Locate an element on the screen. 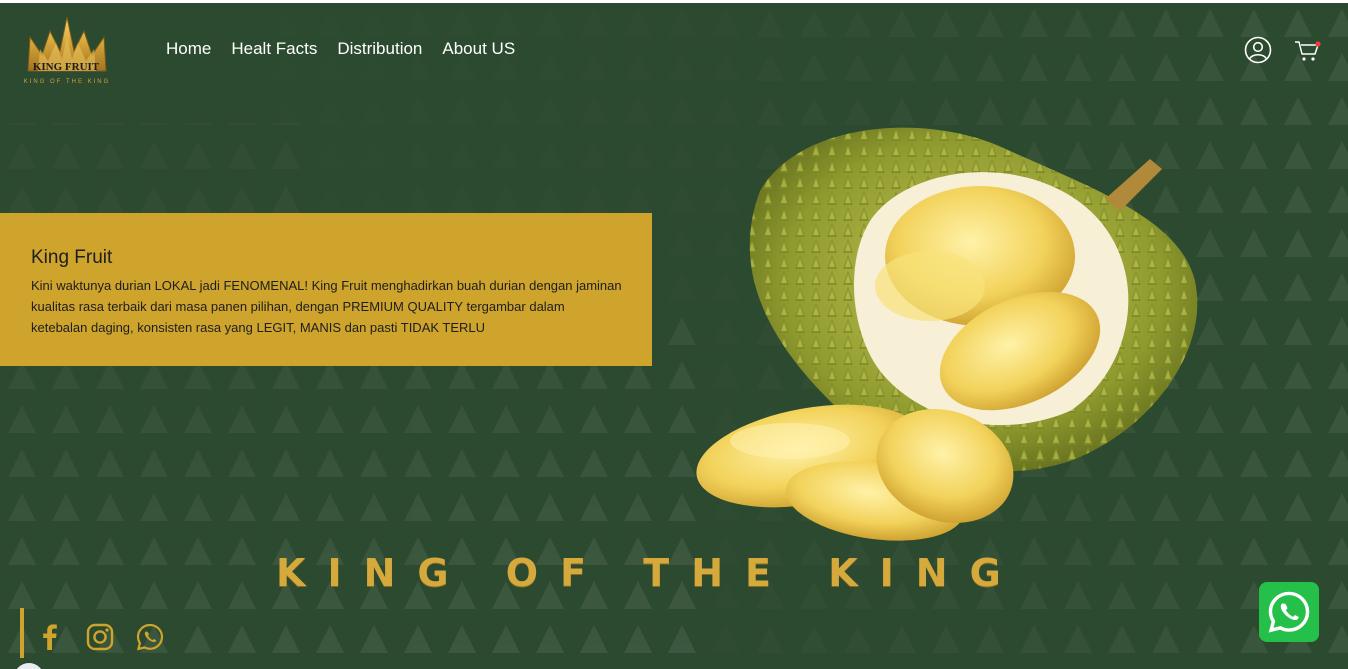  cart-icon is located at coordinates (1308, 51).